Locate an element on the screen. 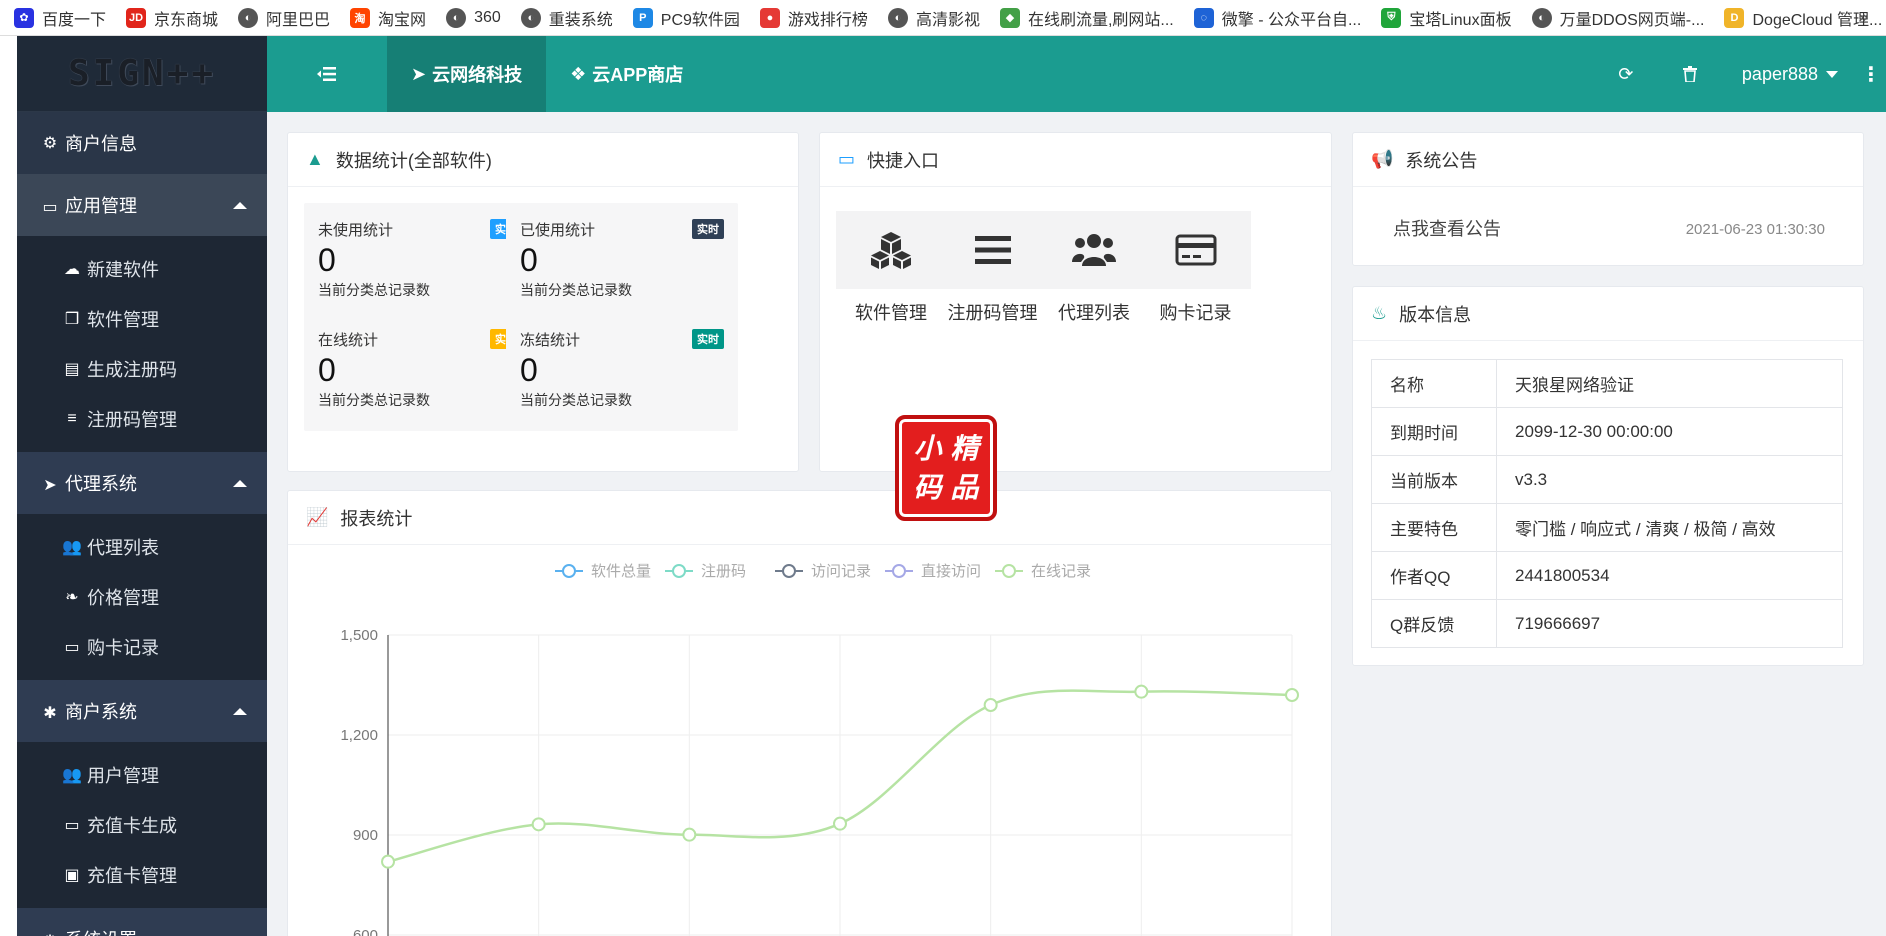 Image resolution: width=1886 pixels, height=936 pixels. sidebar-submenu: 👥 用户管理 ▭ 充值卡生成 ▣ 充值卡管理 is located at coordinates (142, 825).